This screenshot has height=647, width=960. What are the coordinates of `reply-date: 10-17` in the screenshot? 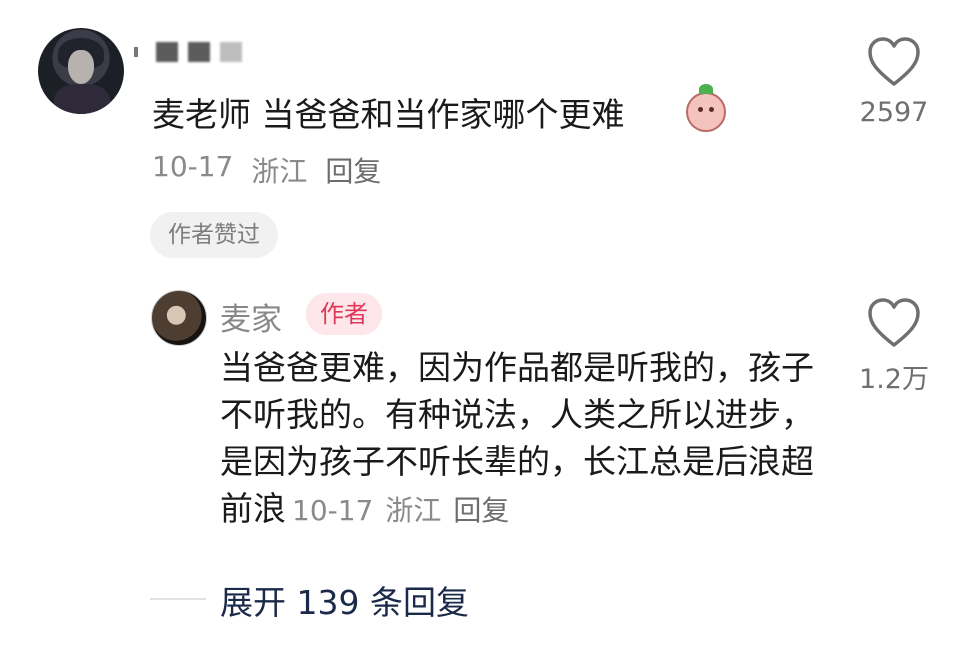 It's located at (333, 510).